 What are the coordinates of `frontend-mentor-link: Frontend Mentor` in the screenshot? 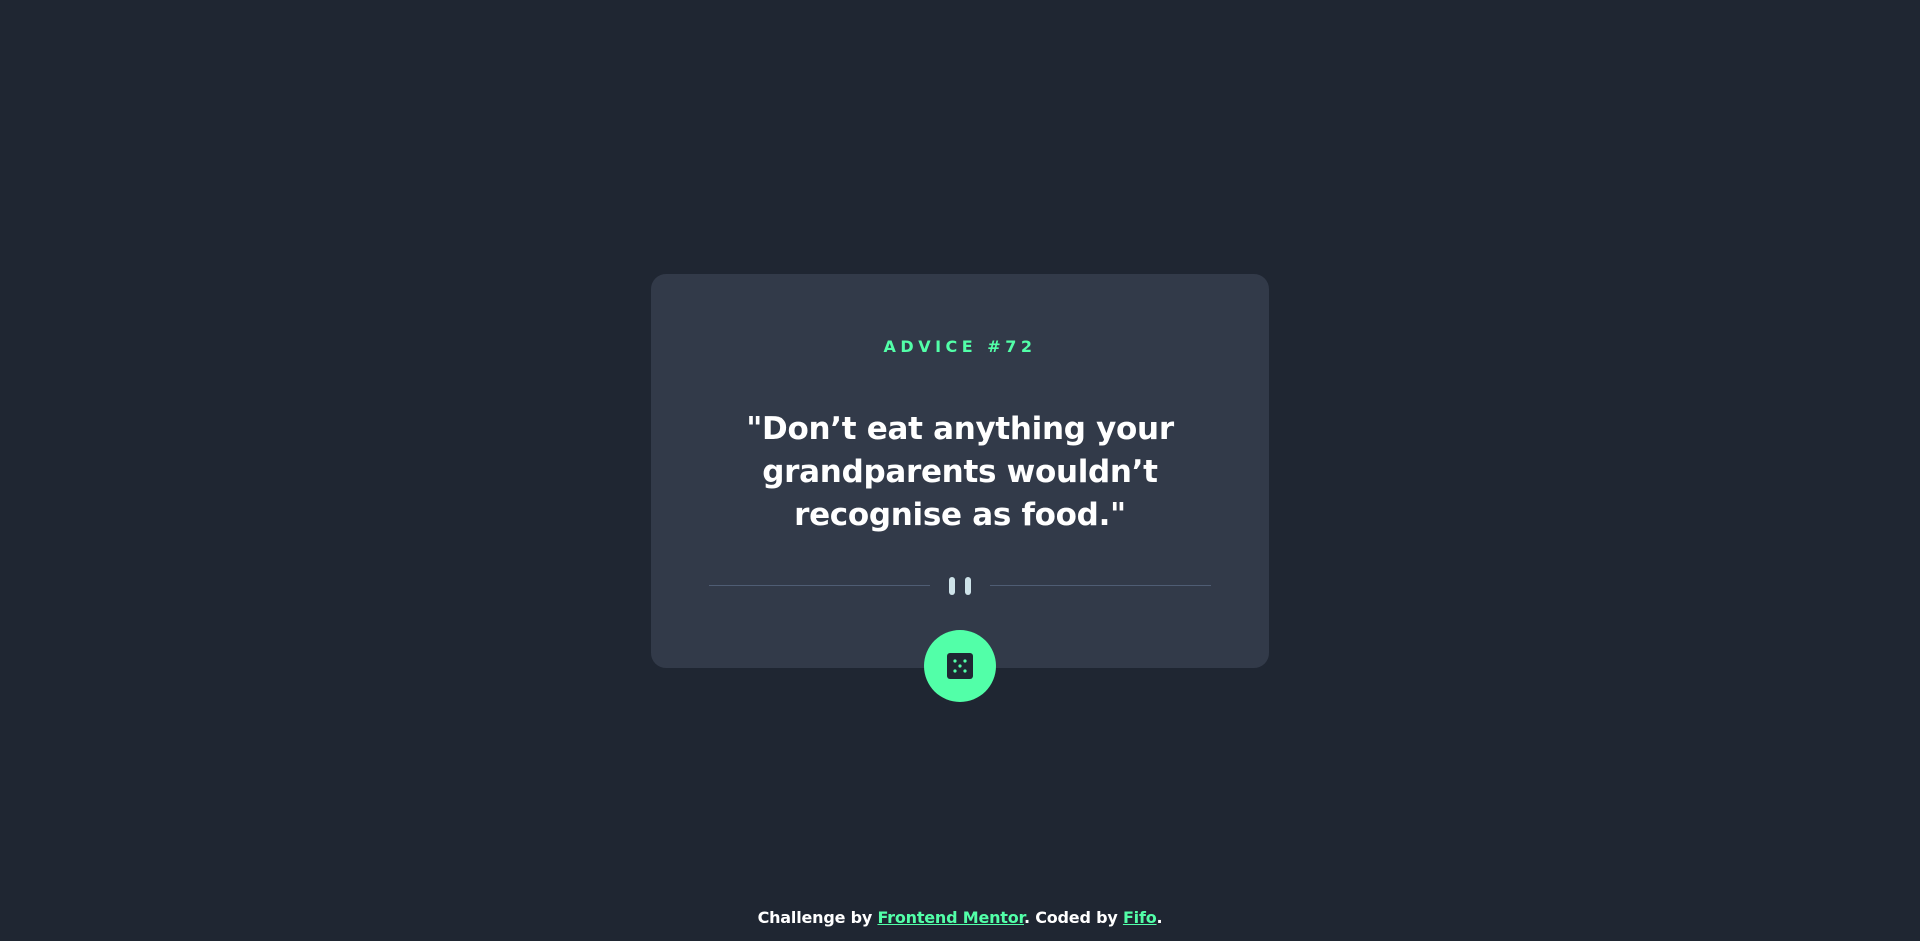 It's located at (950, 917).